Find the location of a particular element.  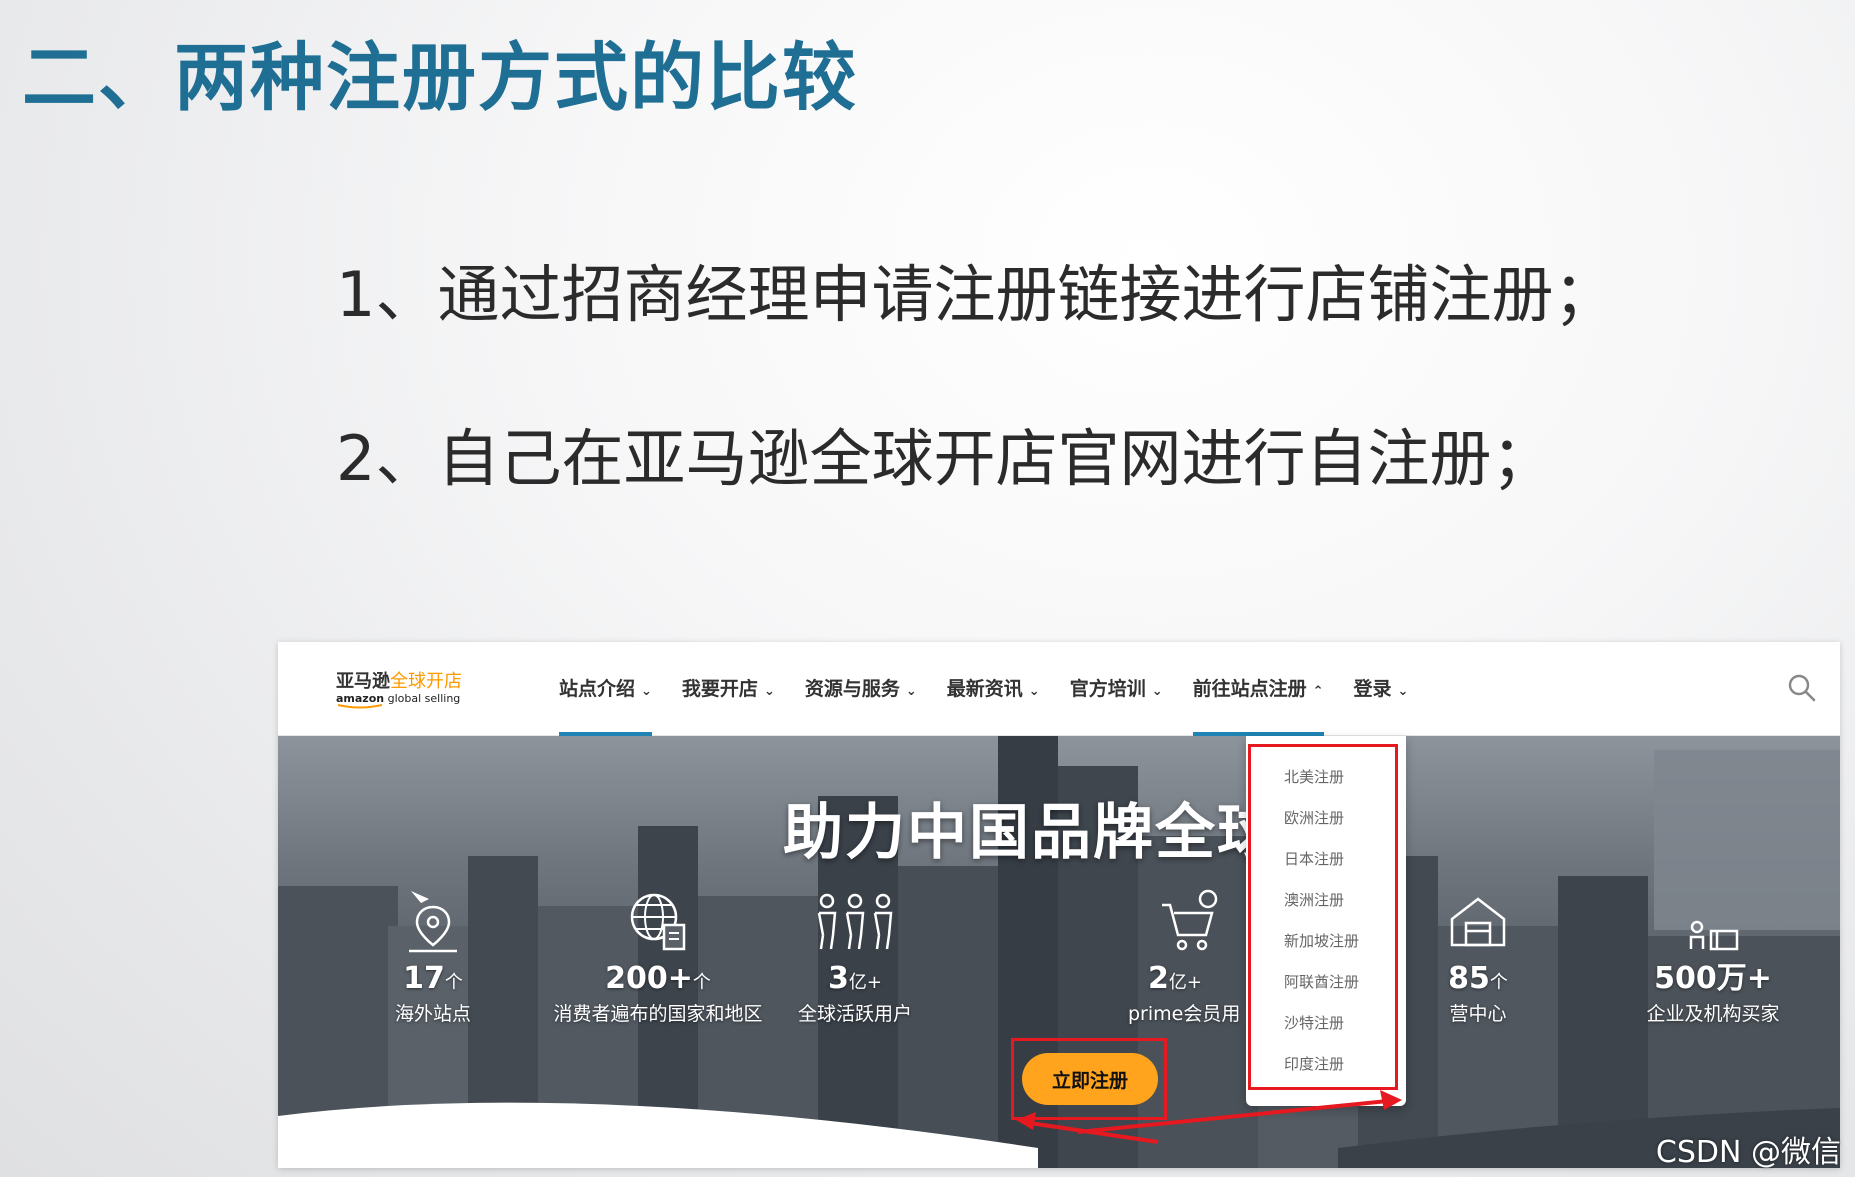

nav-item-news: 最新资讯 ⌄ is located at coordinates (993, 689).